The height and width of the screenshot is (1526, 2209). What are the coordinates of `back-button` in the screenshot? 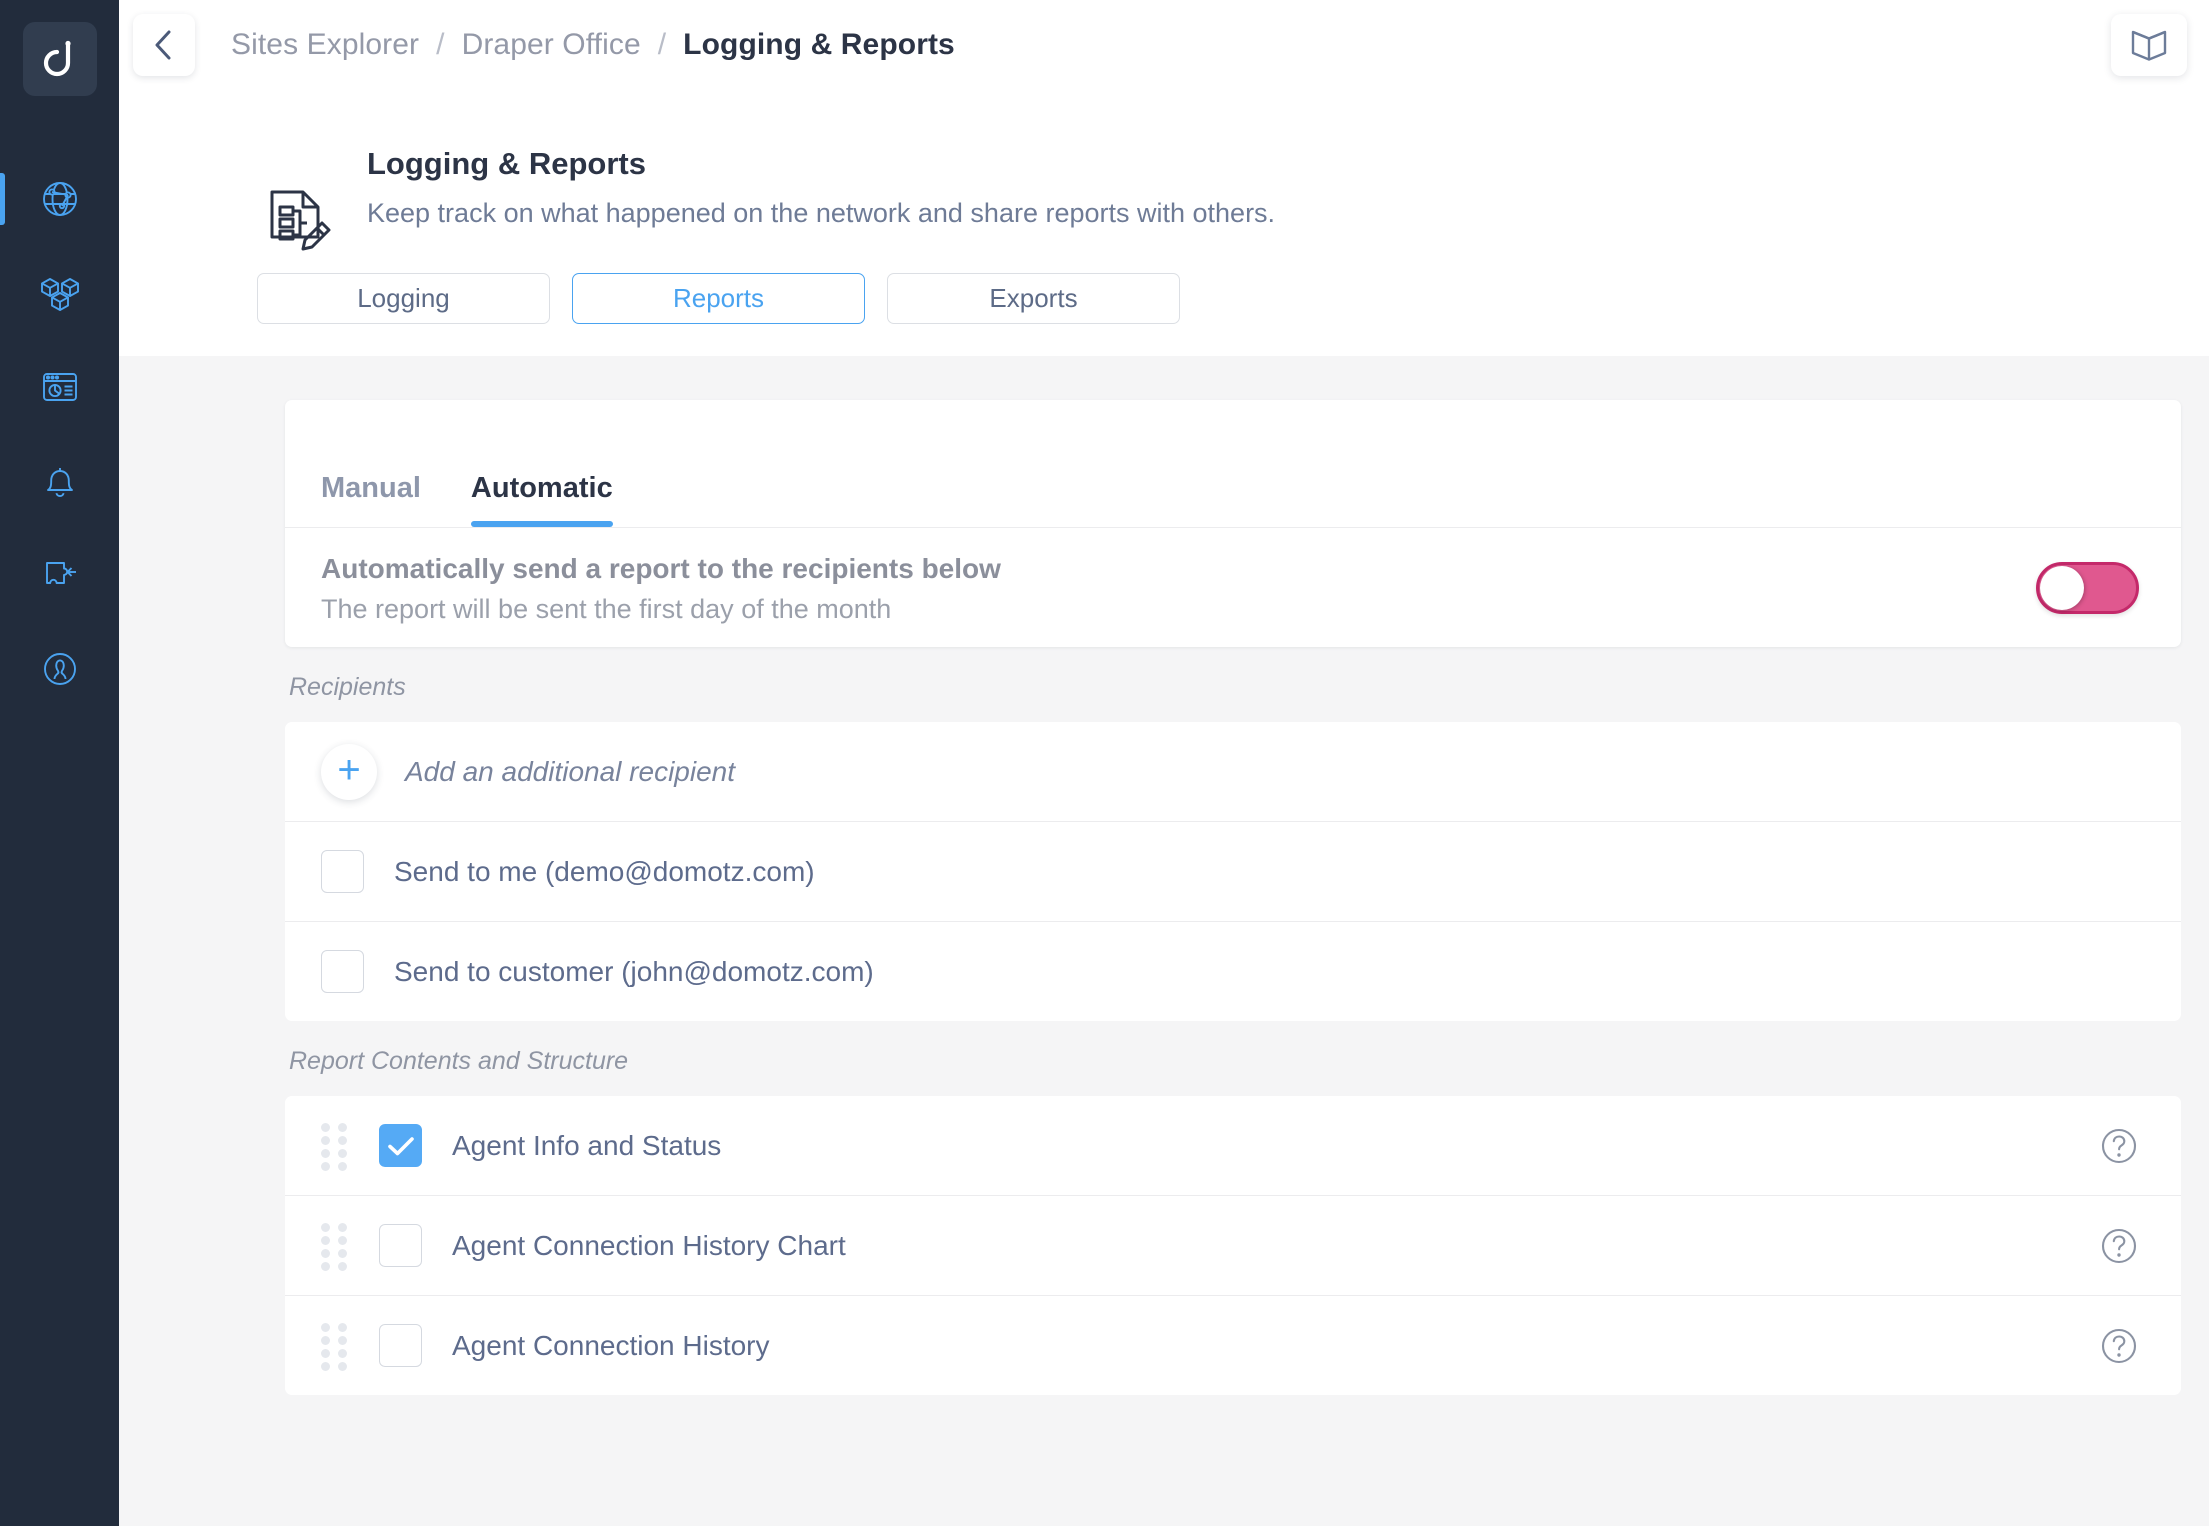 It's located at (164, 45).